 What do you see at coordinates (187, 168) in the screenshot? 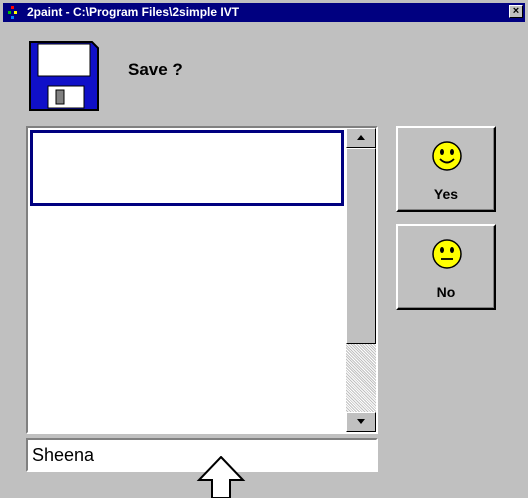
I see `list-item-selected` at bounding box center [187, 168].